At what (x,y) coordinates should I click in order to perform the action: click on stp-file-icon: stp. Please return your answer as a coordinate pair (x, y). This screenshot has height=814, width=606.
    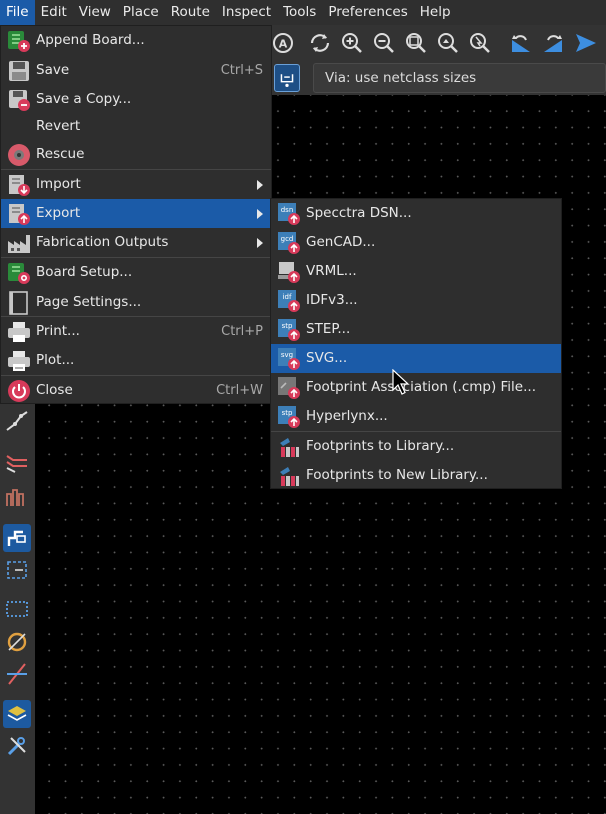
    Looking at the image, I should click on (289, 330).